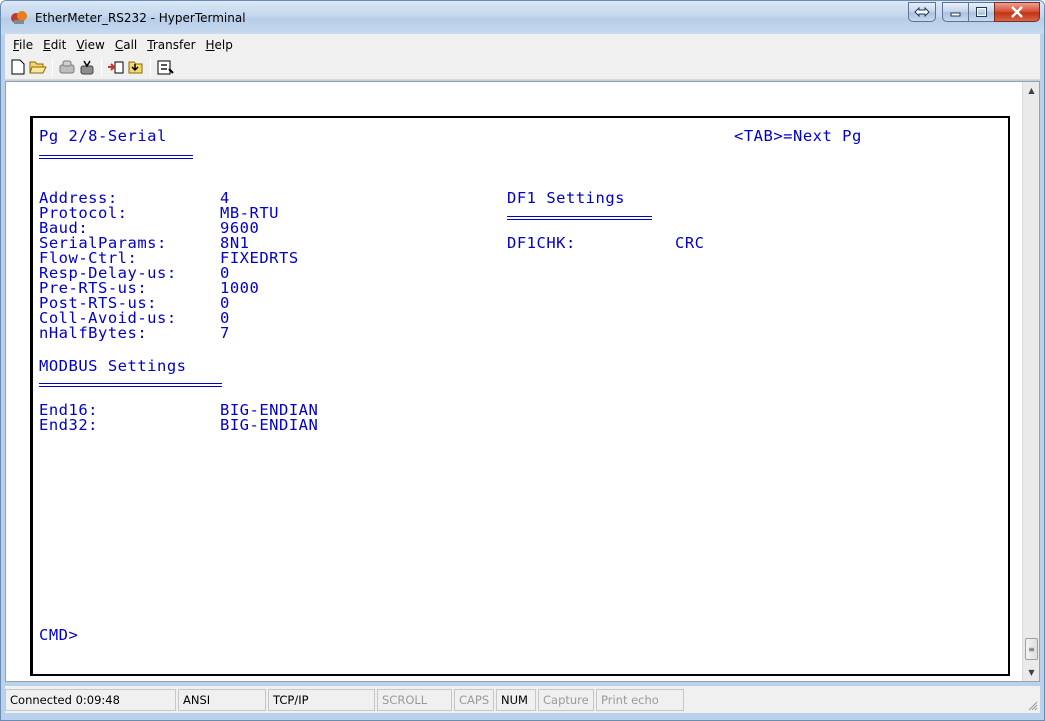 This screenshot has width=1045, height=721. What do you see at coordinates (19, 17) in the screenshot?
I see `hyperterminal-app-icon` at bounding box center [19, 17].